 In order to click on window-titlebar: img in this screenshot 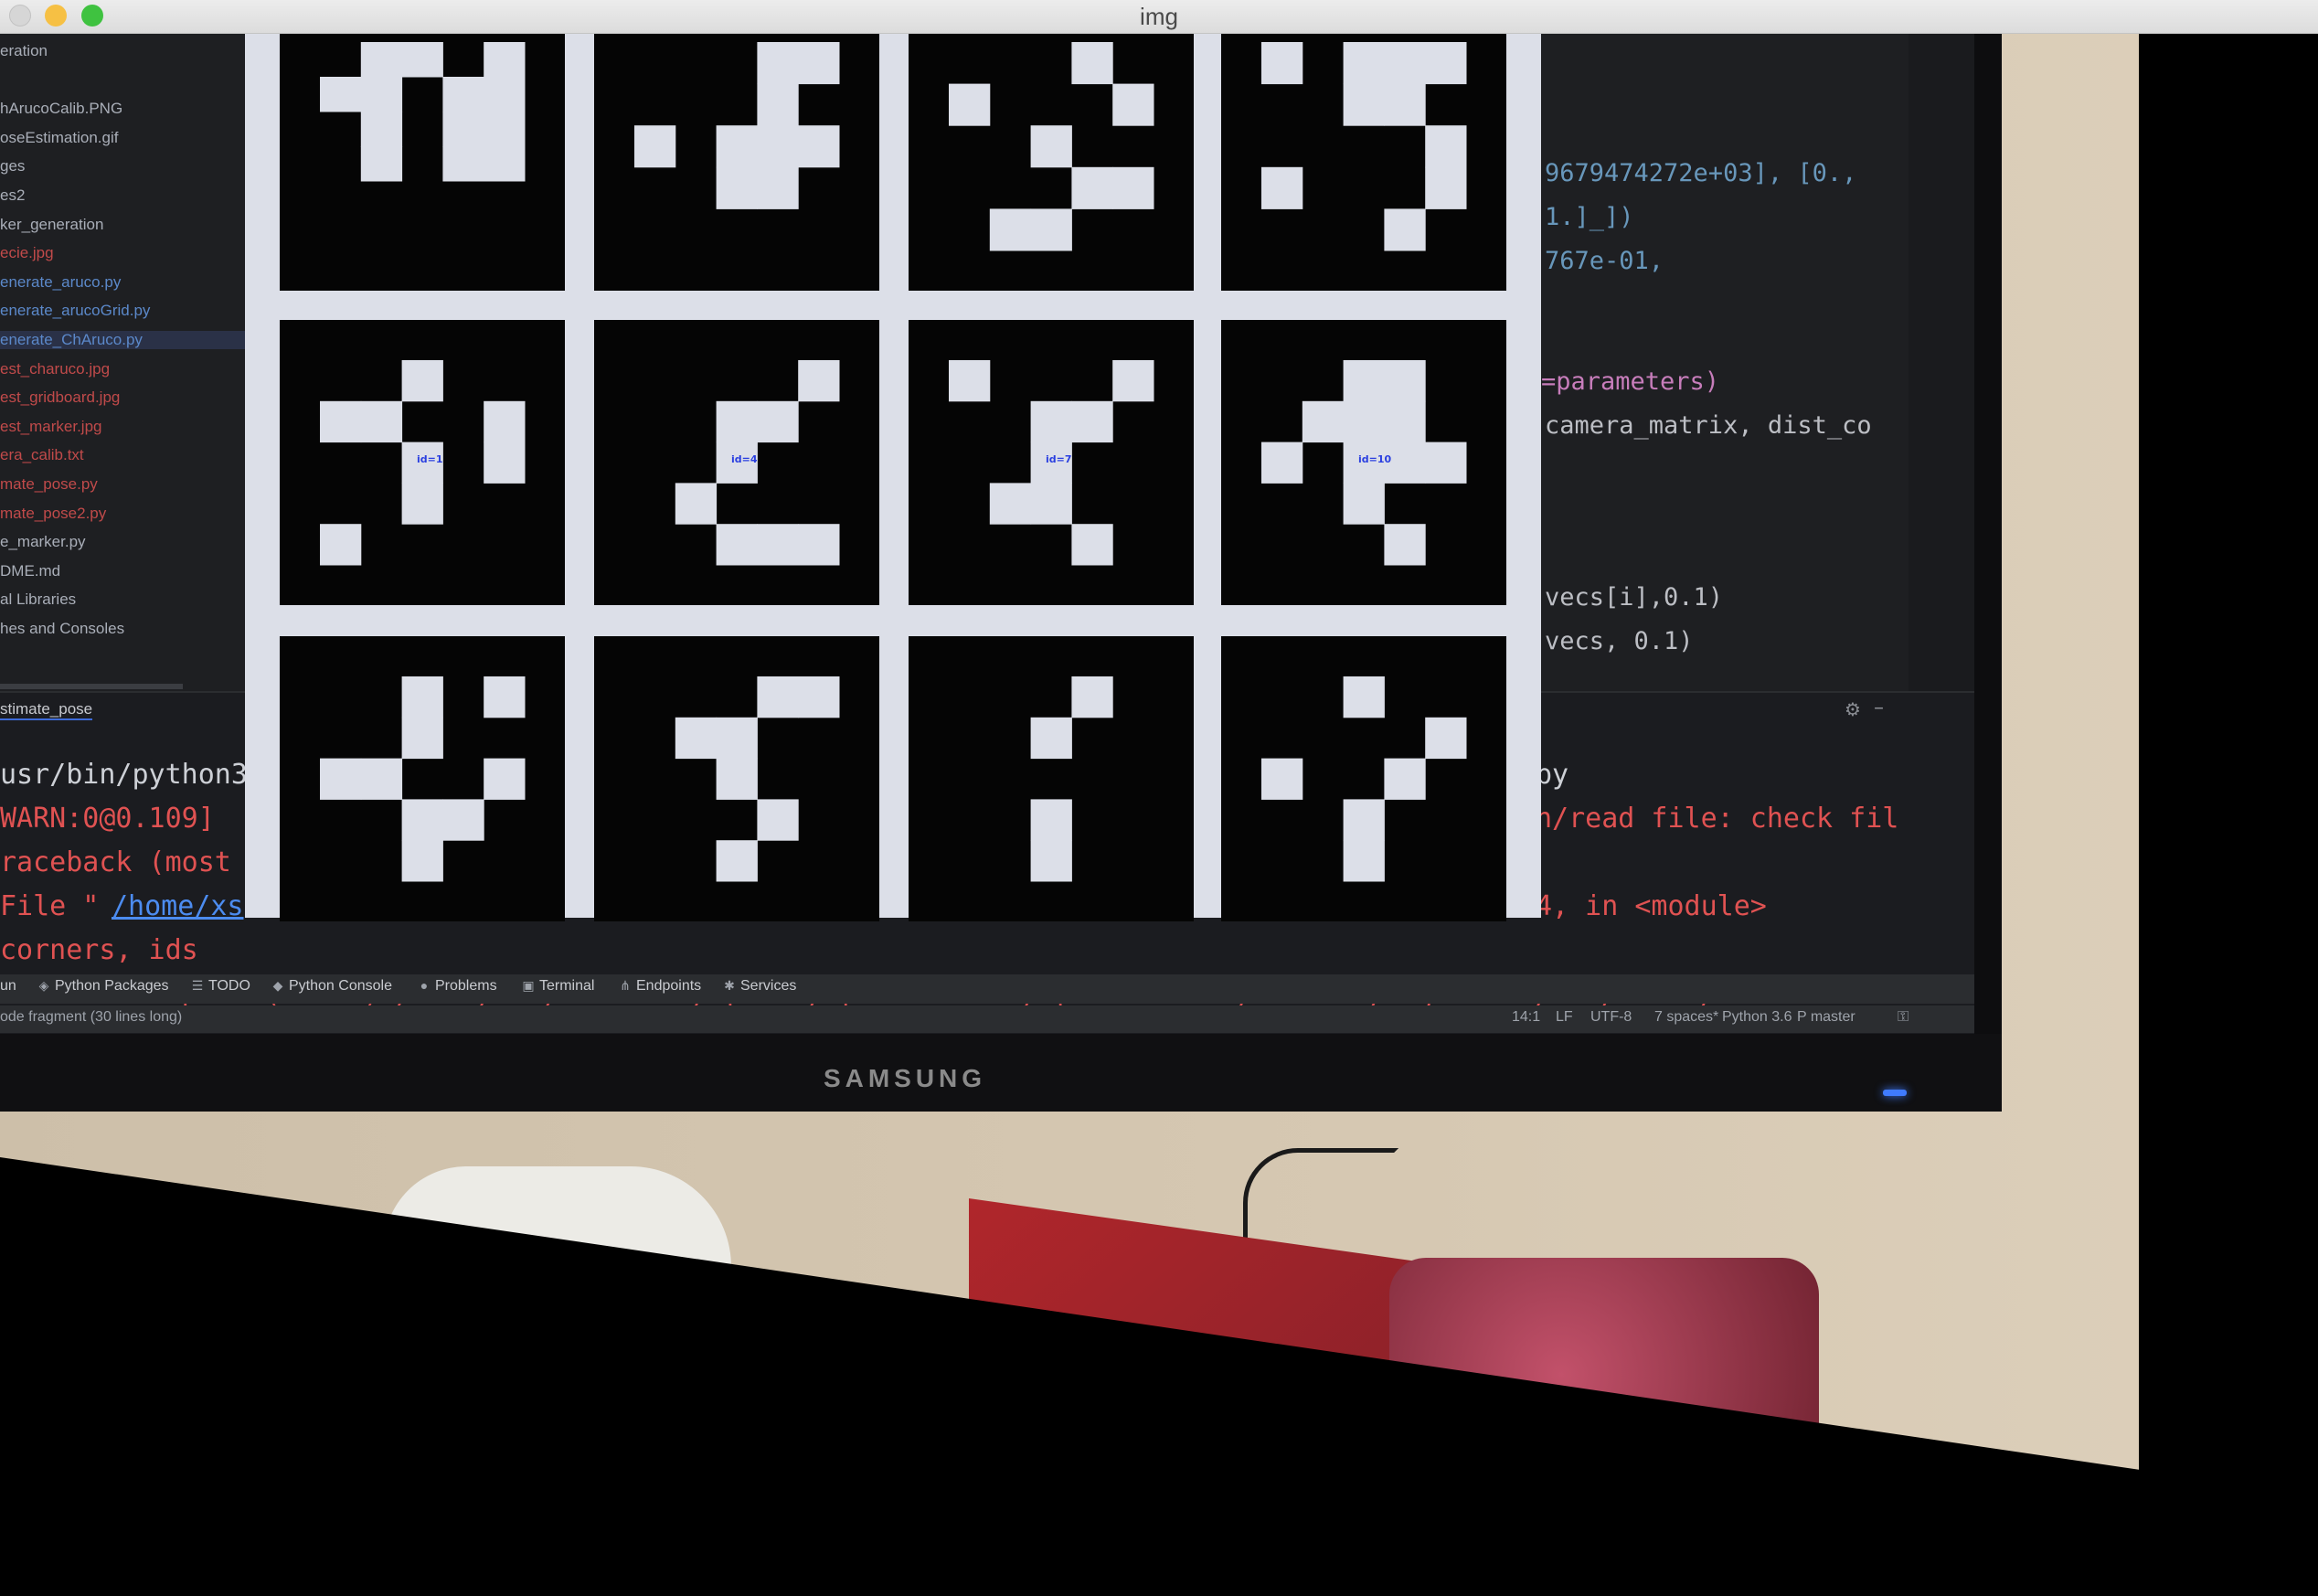, I will do `click(1159, 17)`.